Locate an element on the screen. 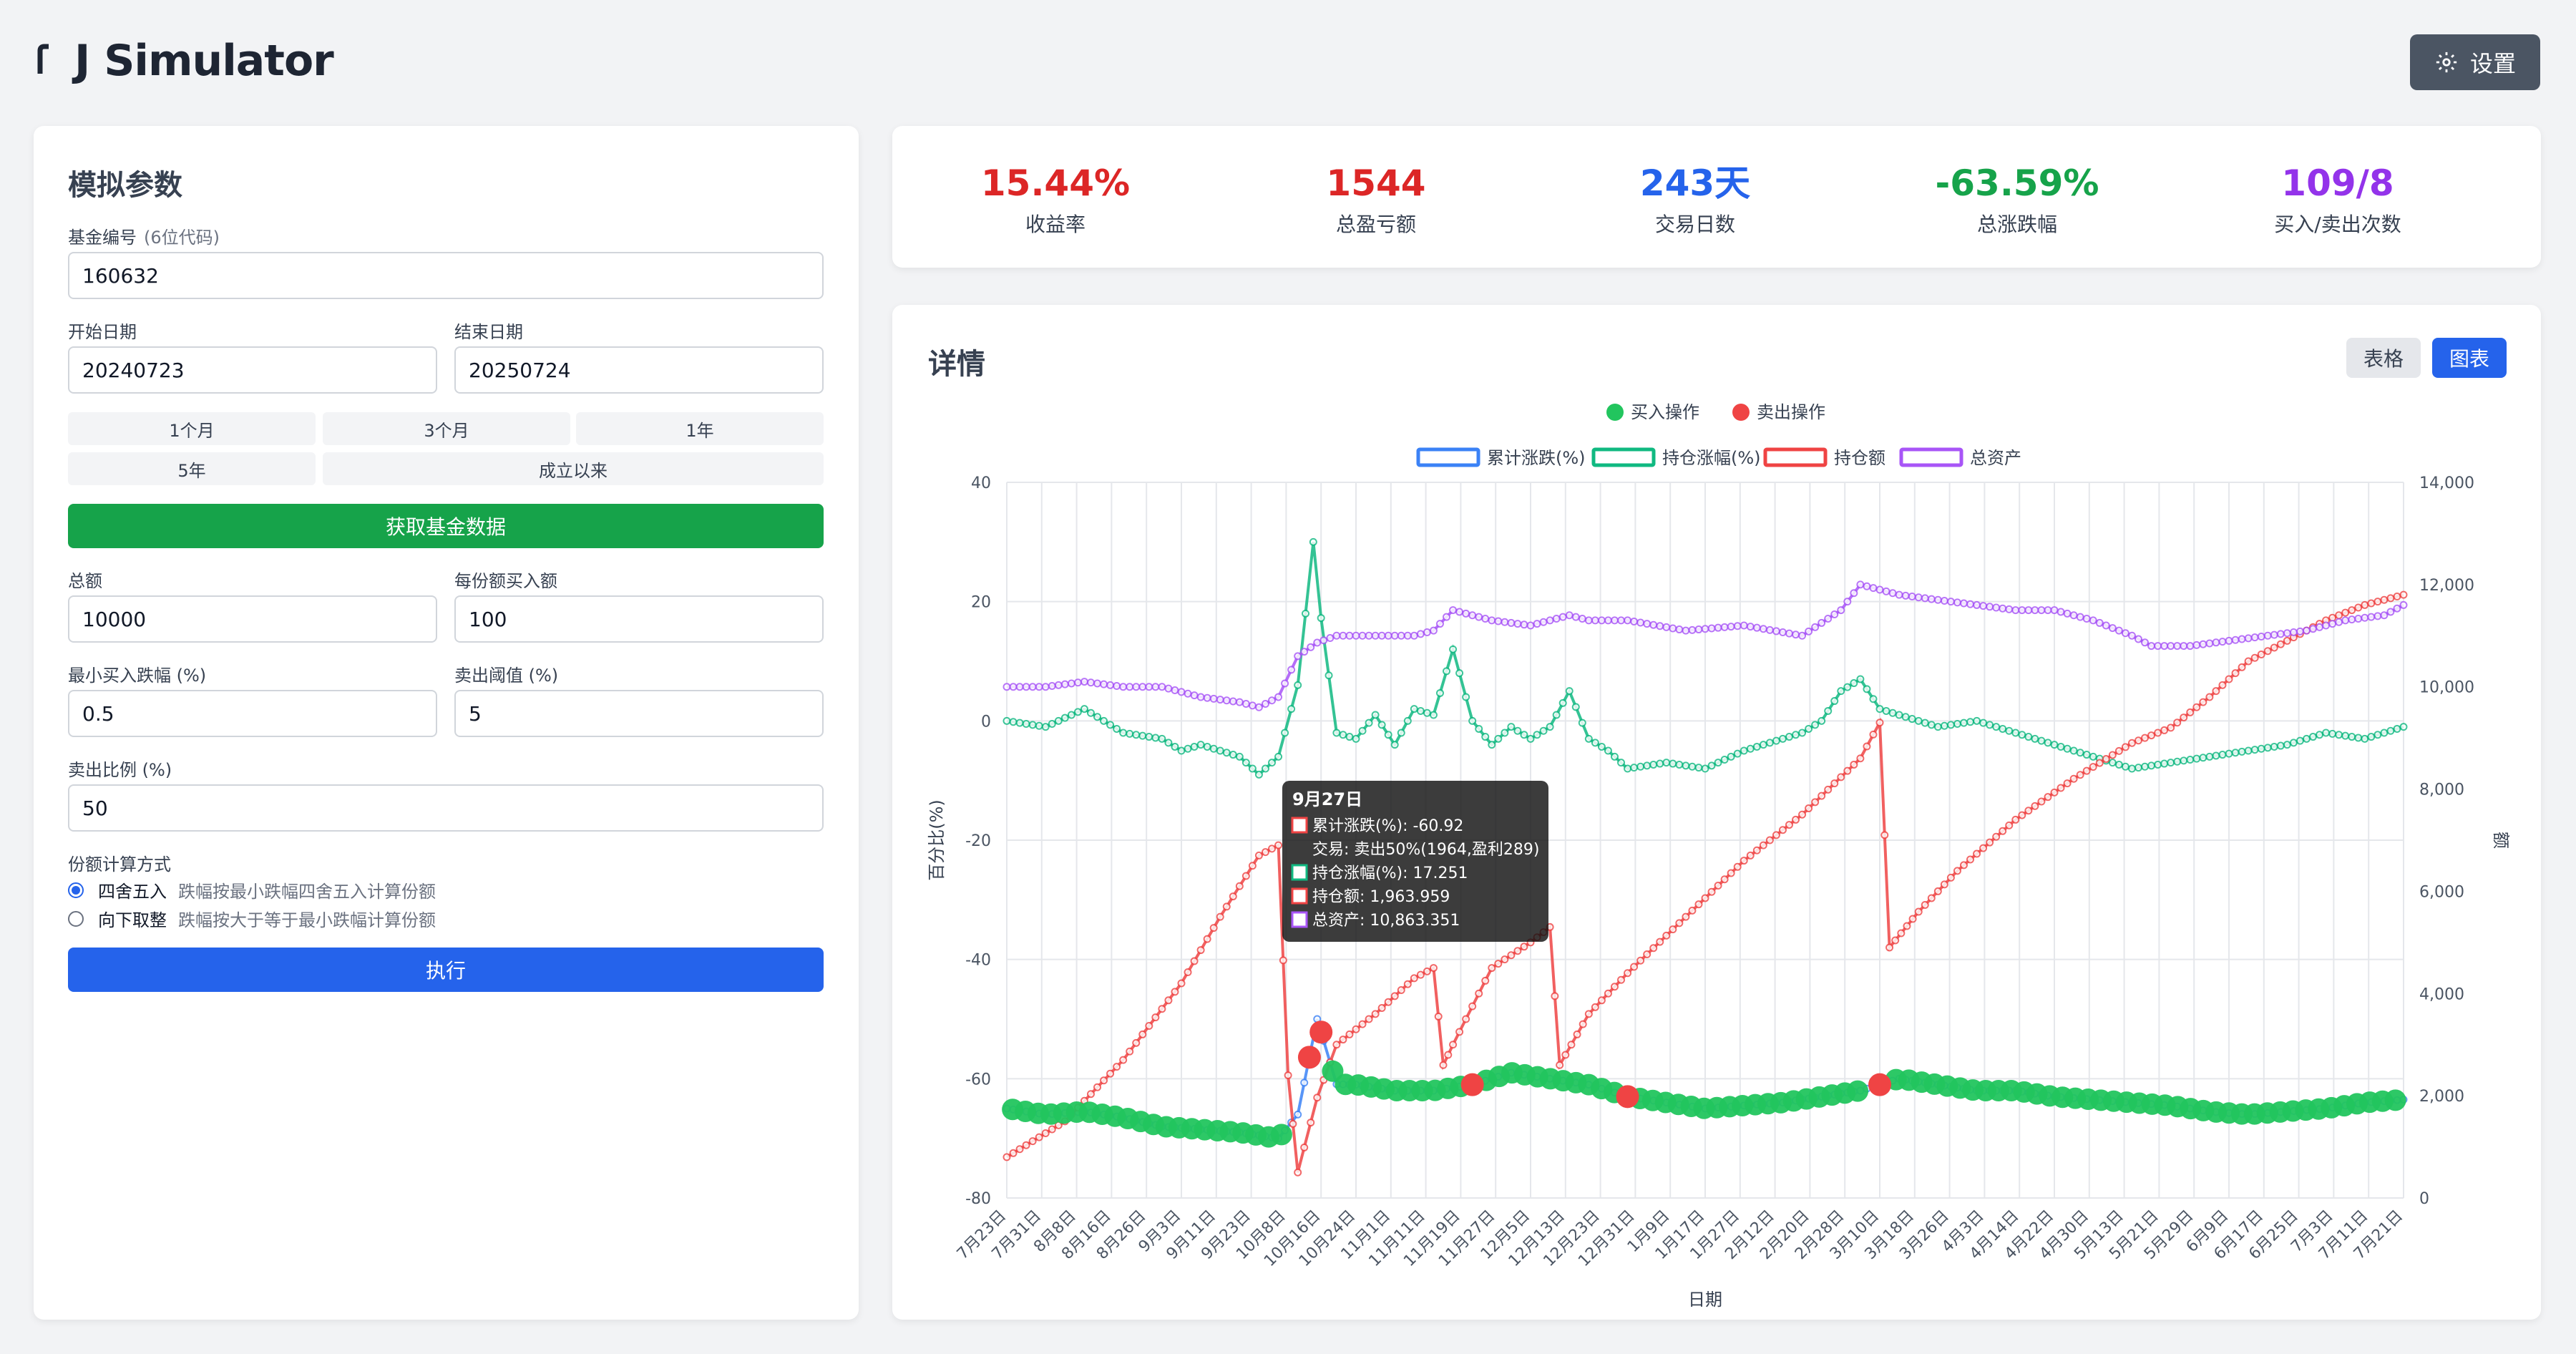 This screenshot has width=2576, height=1354. range-since-inception-button: 成立以来 is located at coordinates (573, 468).